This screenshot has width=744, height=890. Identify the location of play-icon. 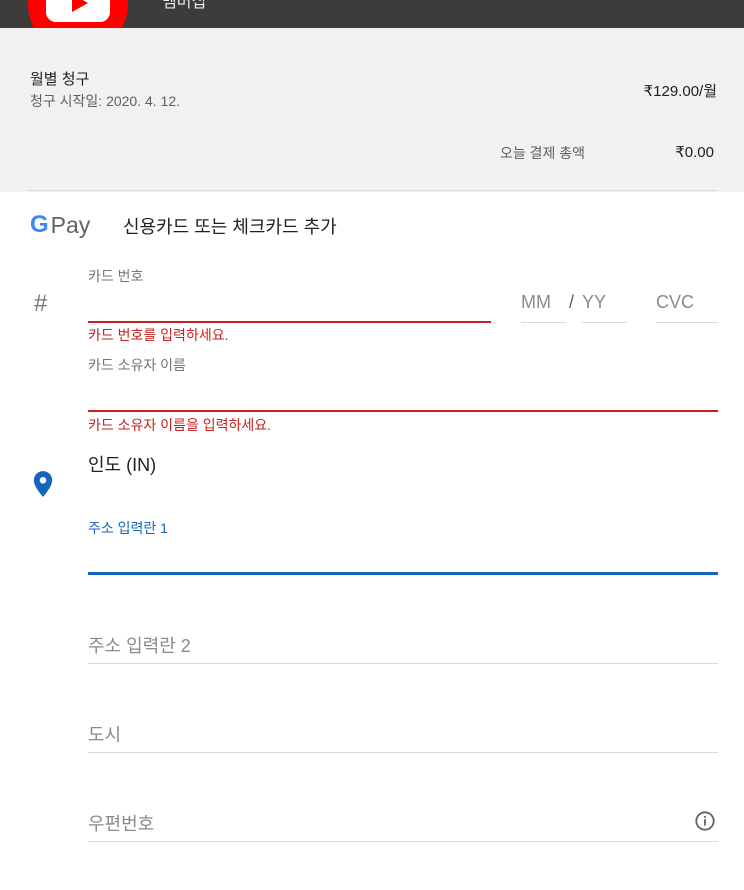
(78, 11).